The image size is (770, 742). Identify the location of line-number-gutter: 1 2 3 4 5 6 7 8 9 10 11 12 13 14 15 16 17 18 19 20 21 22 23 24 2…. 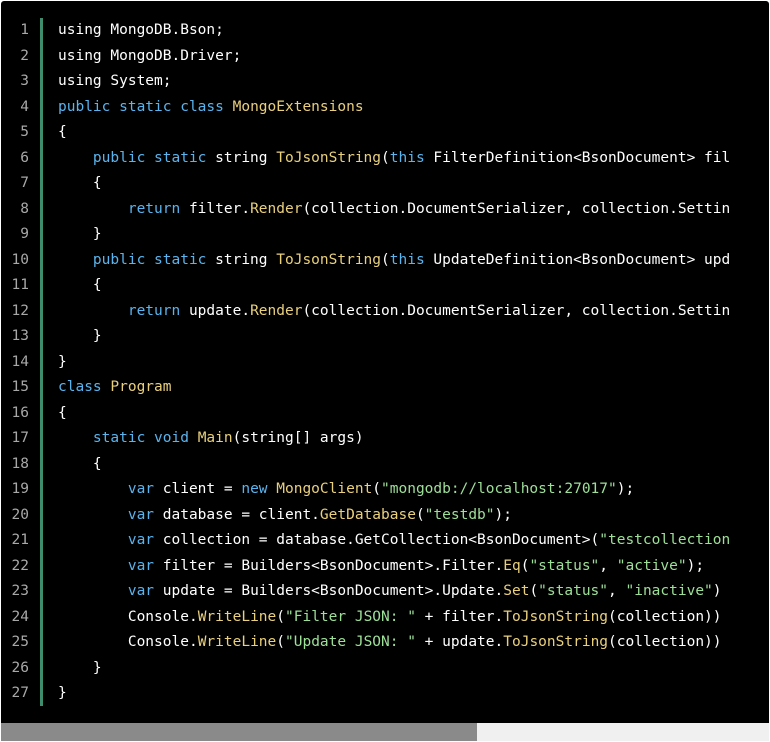
(21, 362).